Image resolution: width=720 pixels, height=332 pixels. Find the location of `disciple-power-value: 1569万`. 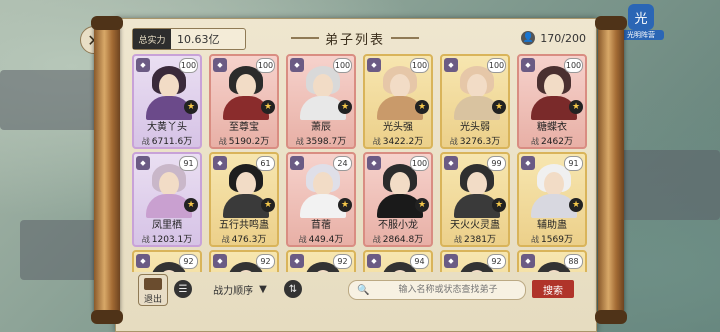

disciple-power-value: 1569万 is located at coordinates (557, 240).